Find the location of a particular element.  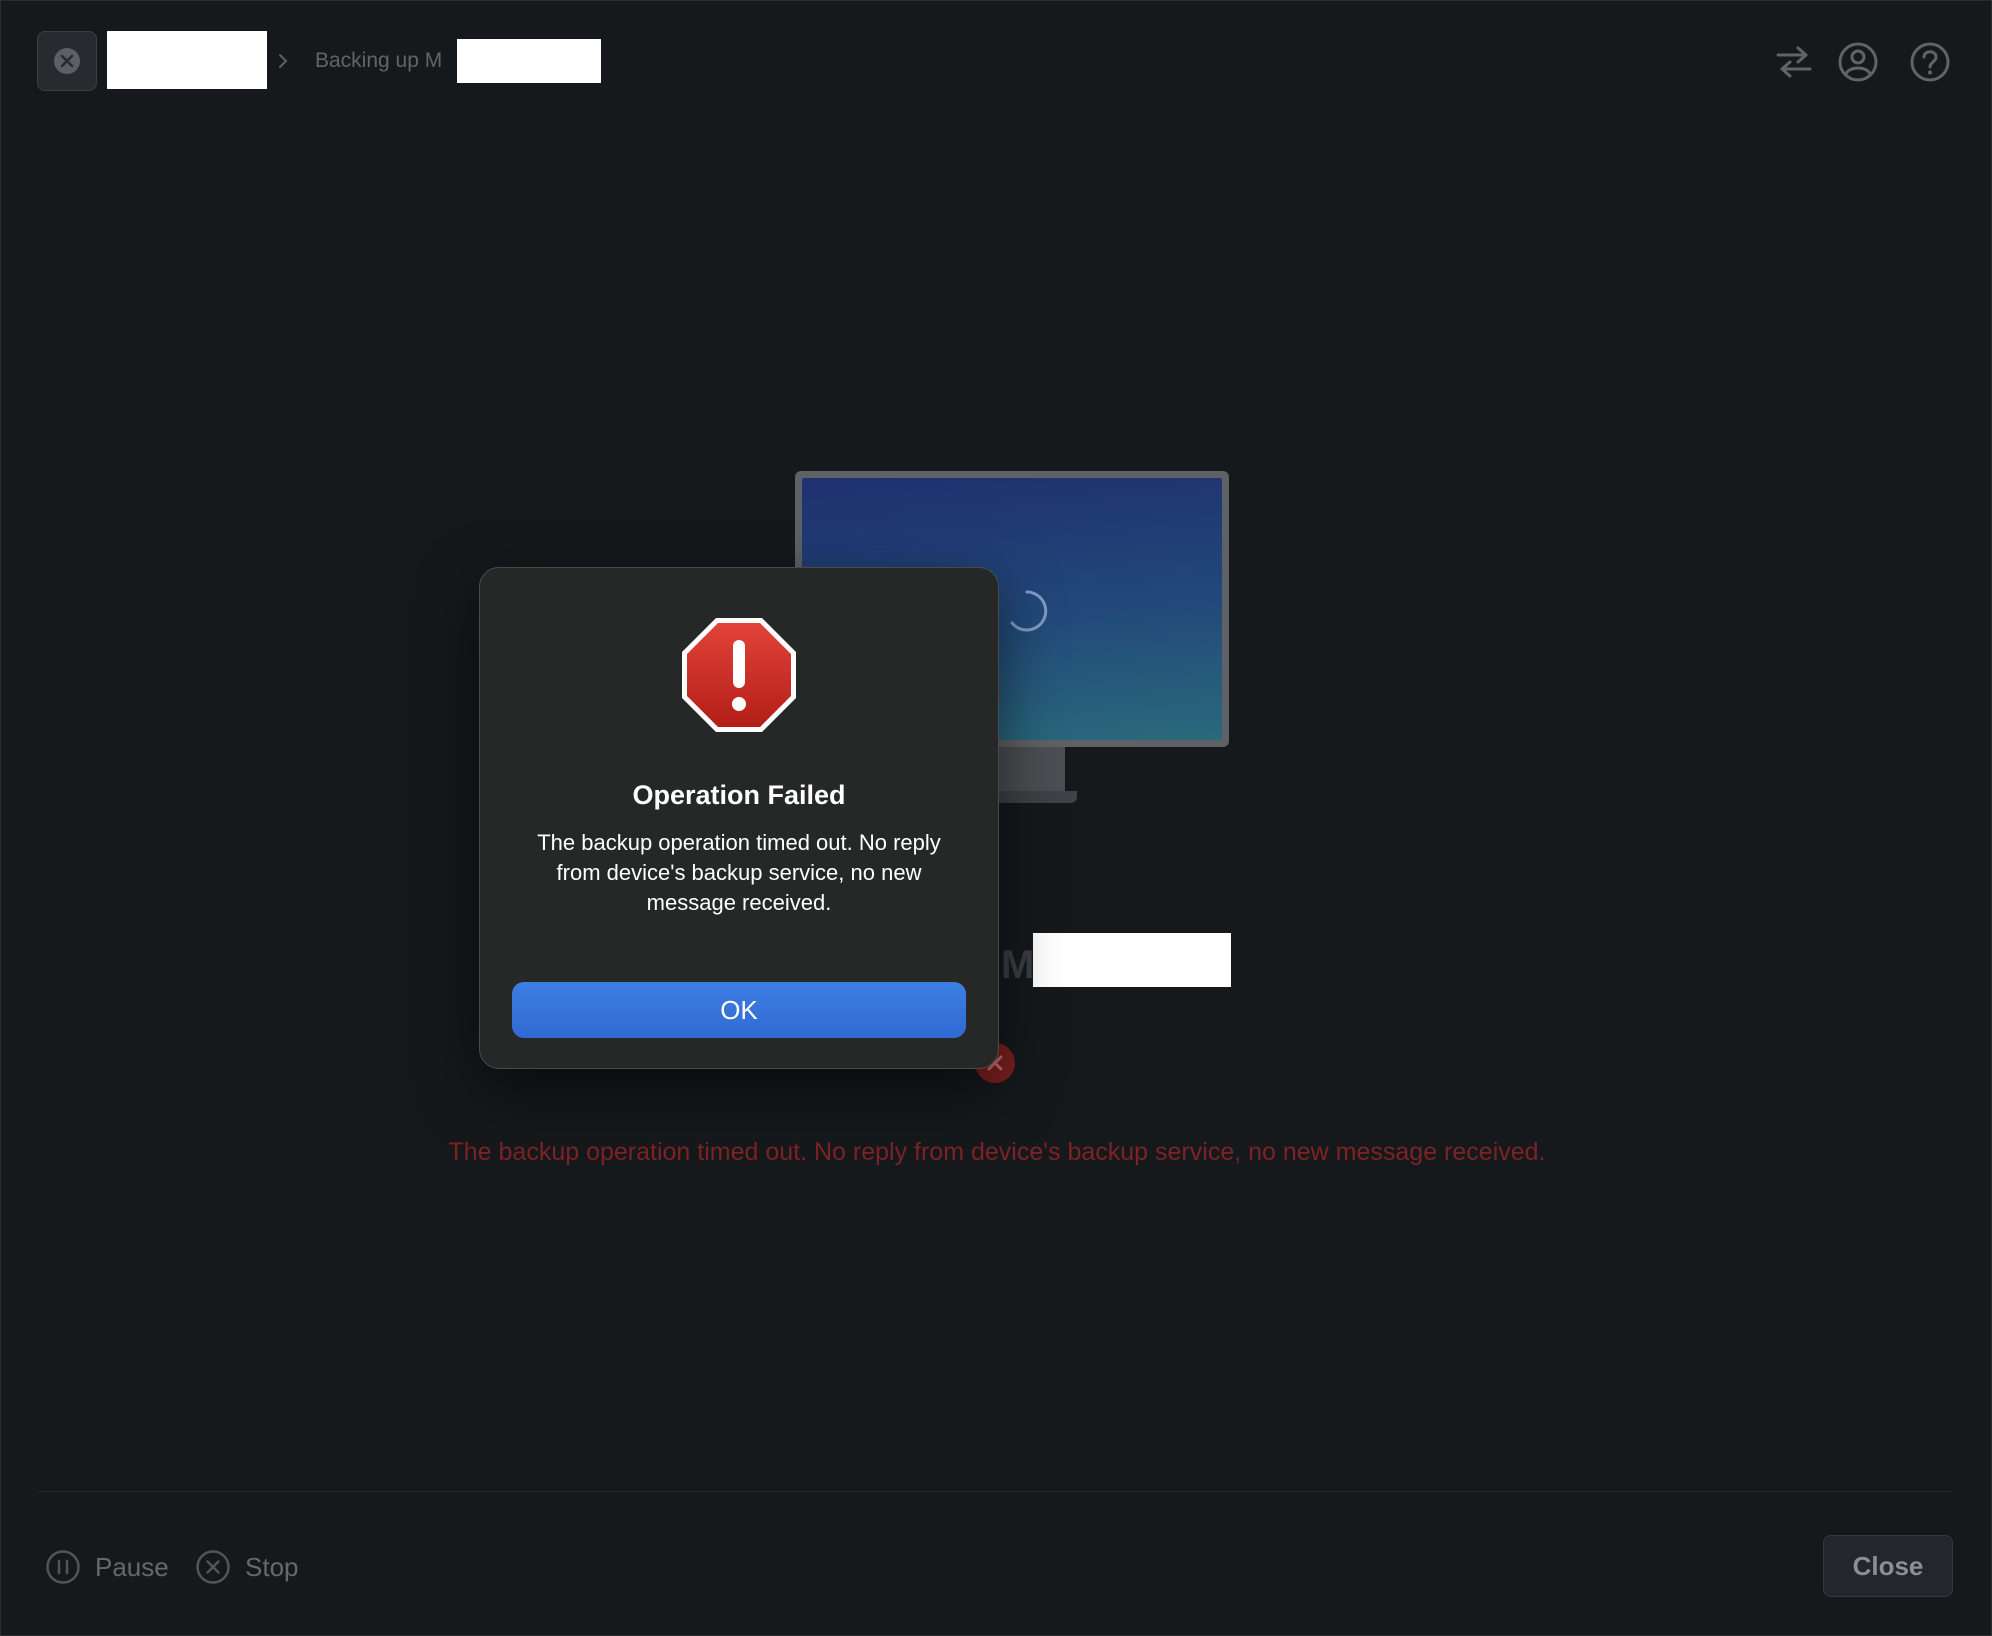

stop-alert-icon is located at coordinates (739, 675).